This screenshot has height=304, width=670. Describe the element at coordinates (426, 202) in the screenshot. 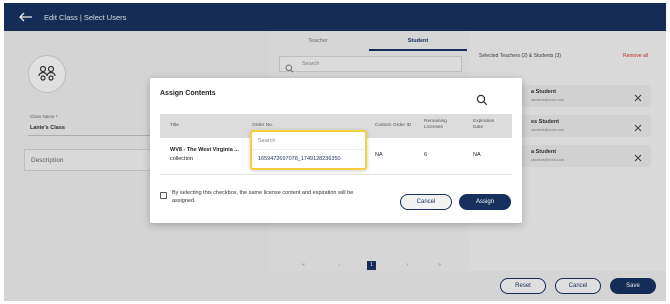

I see `modal-cancel-button: Cancel` at that location.